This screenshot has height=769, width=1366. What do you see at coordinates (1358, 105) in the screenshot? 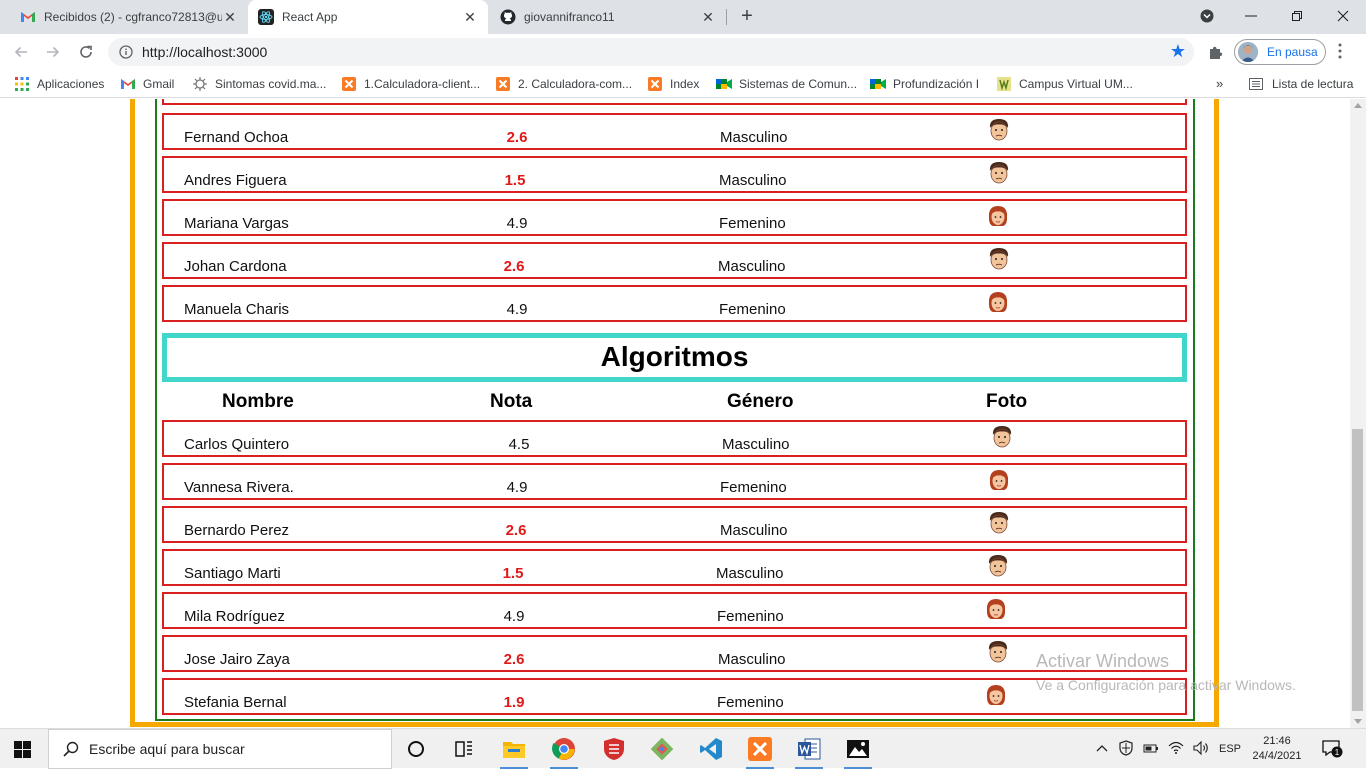
I see `scroll-up-icon` at bounding box center [1358, 105].